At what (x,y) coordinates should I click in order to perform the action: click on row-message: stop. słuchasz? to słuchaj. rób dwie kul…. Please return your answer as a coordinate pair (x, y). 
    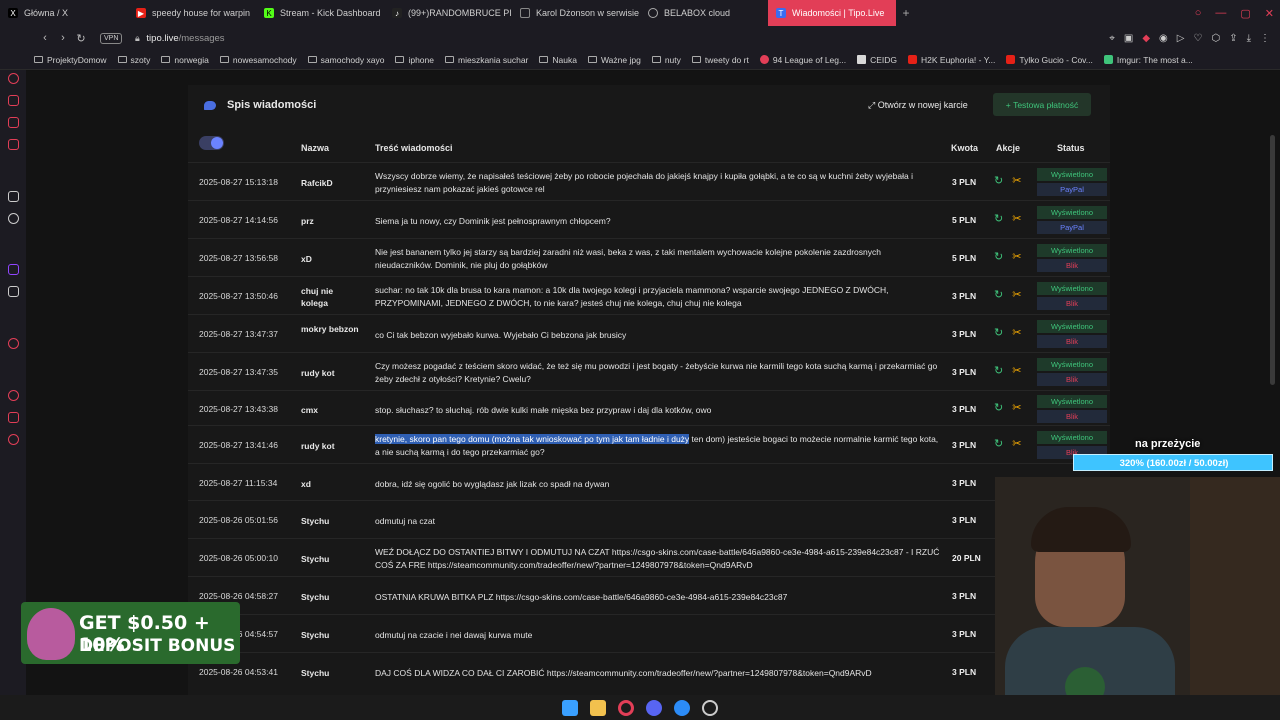
    Looking at the image, I should click on (657, 410).